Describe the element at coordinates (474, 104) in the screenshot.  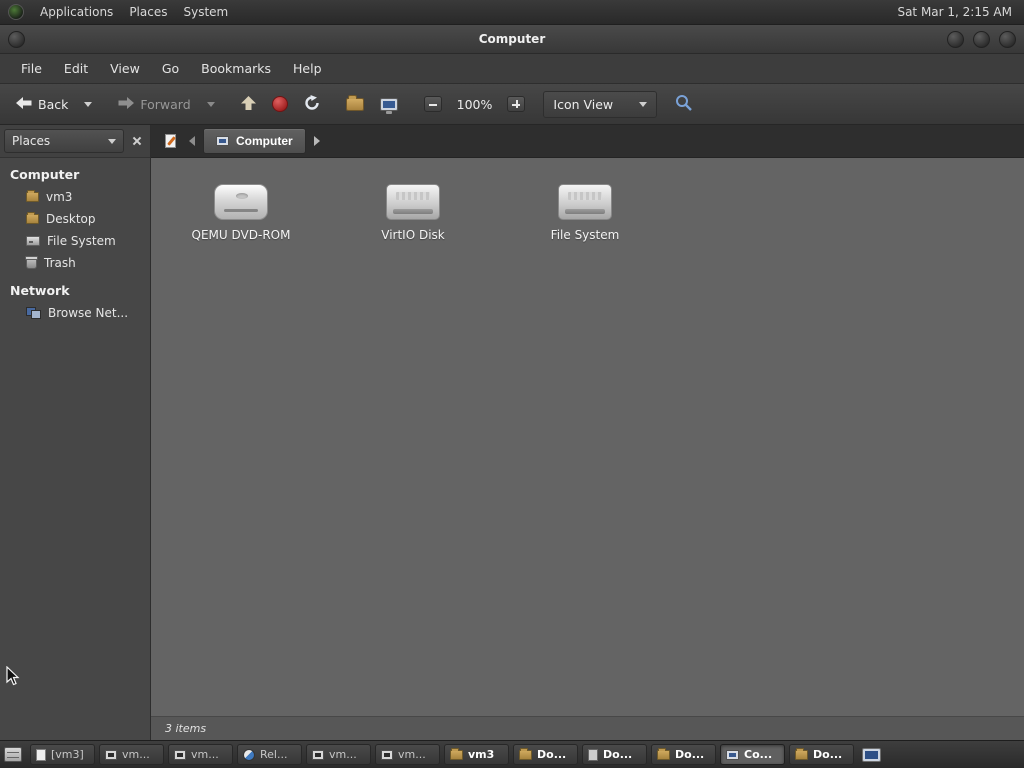
I see `zoom-level: 100%` at that location.